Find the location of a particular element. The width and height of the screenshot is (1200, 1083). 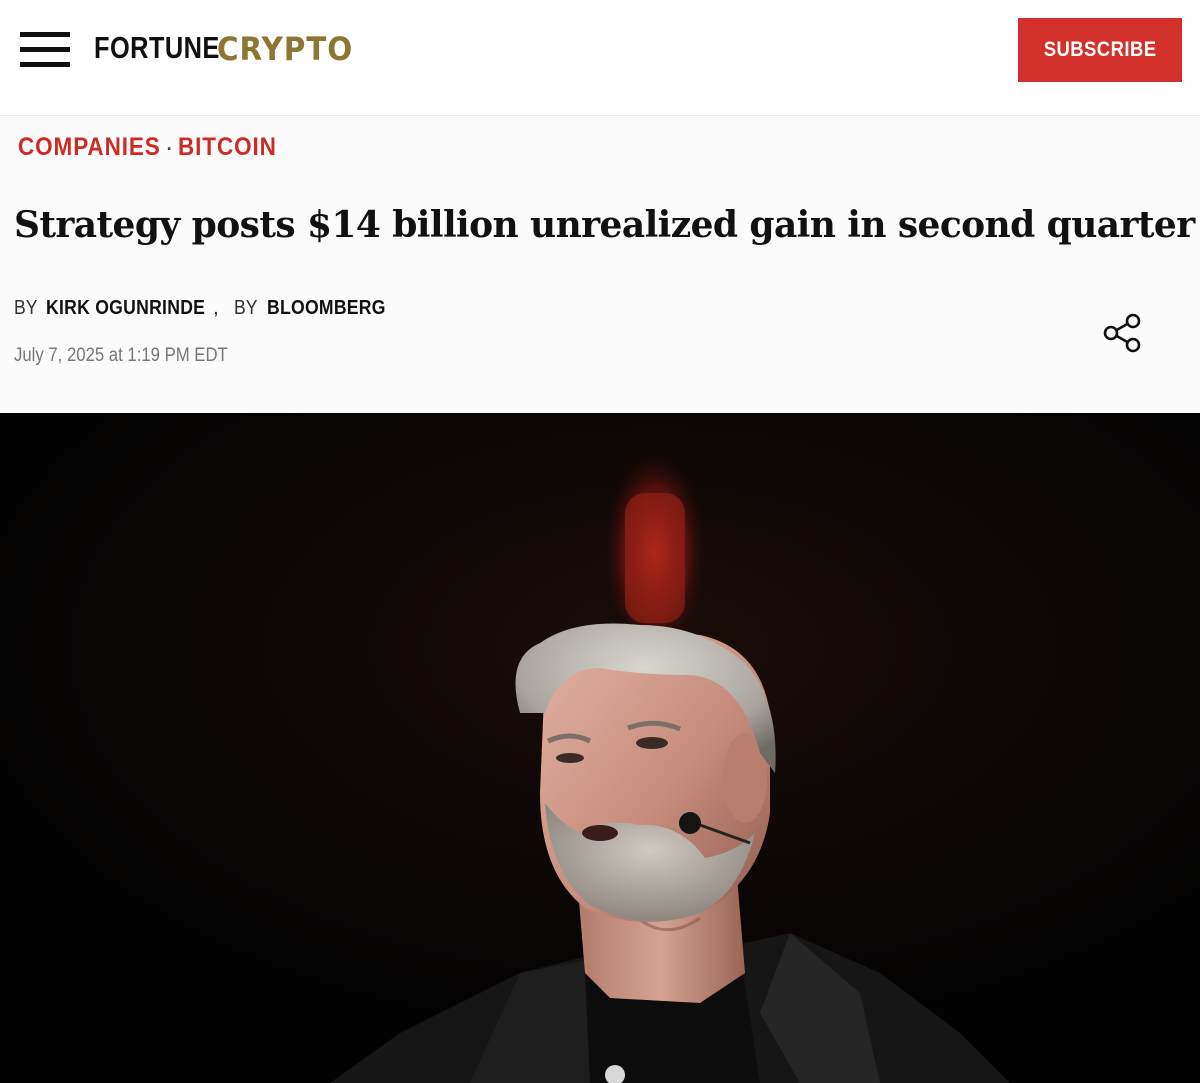

breadcrumb-bitcoin-link: BITCOIN is located at coordinates (227, 147).